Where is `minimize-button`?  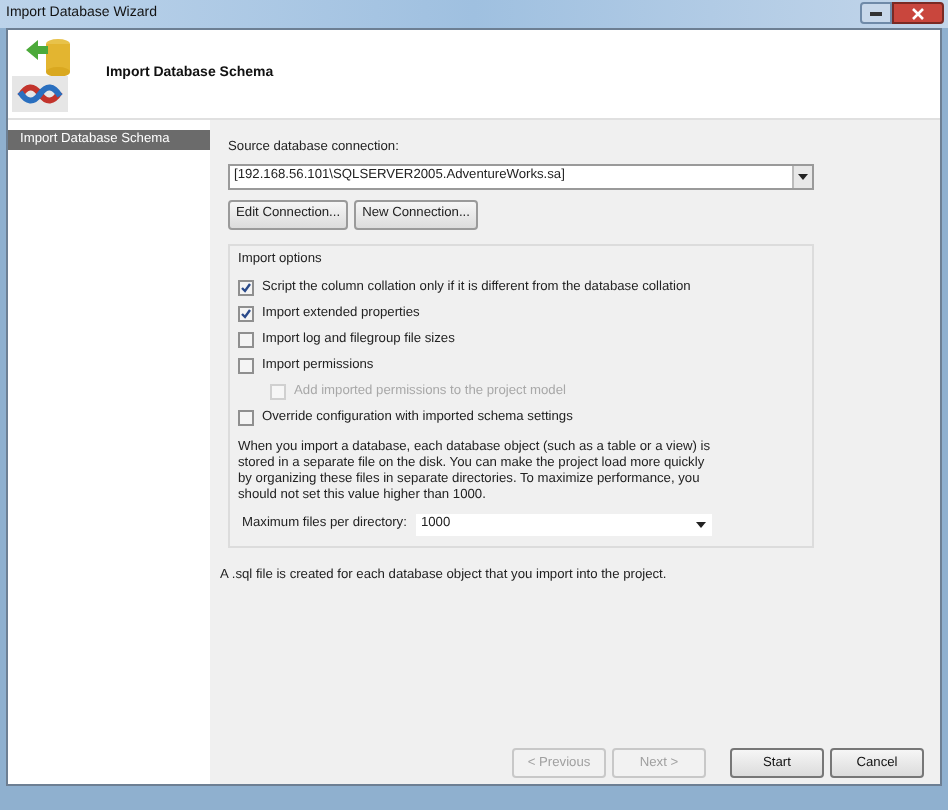 minimize-button is located at coordinates (876, 13).